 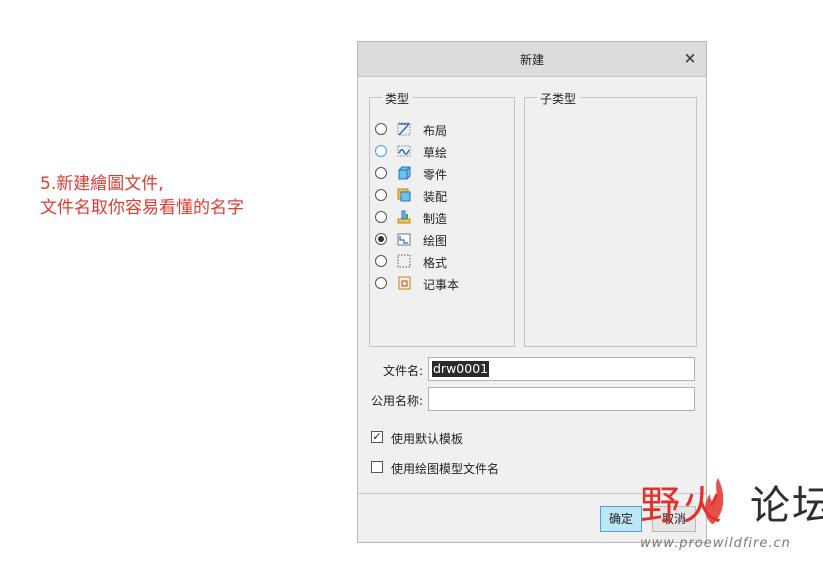 I want to click on part-icon, so click(x=404, y=173).